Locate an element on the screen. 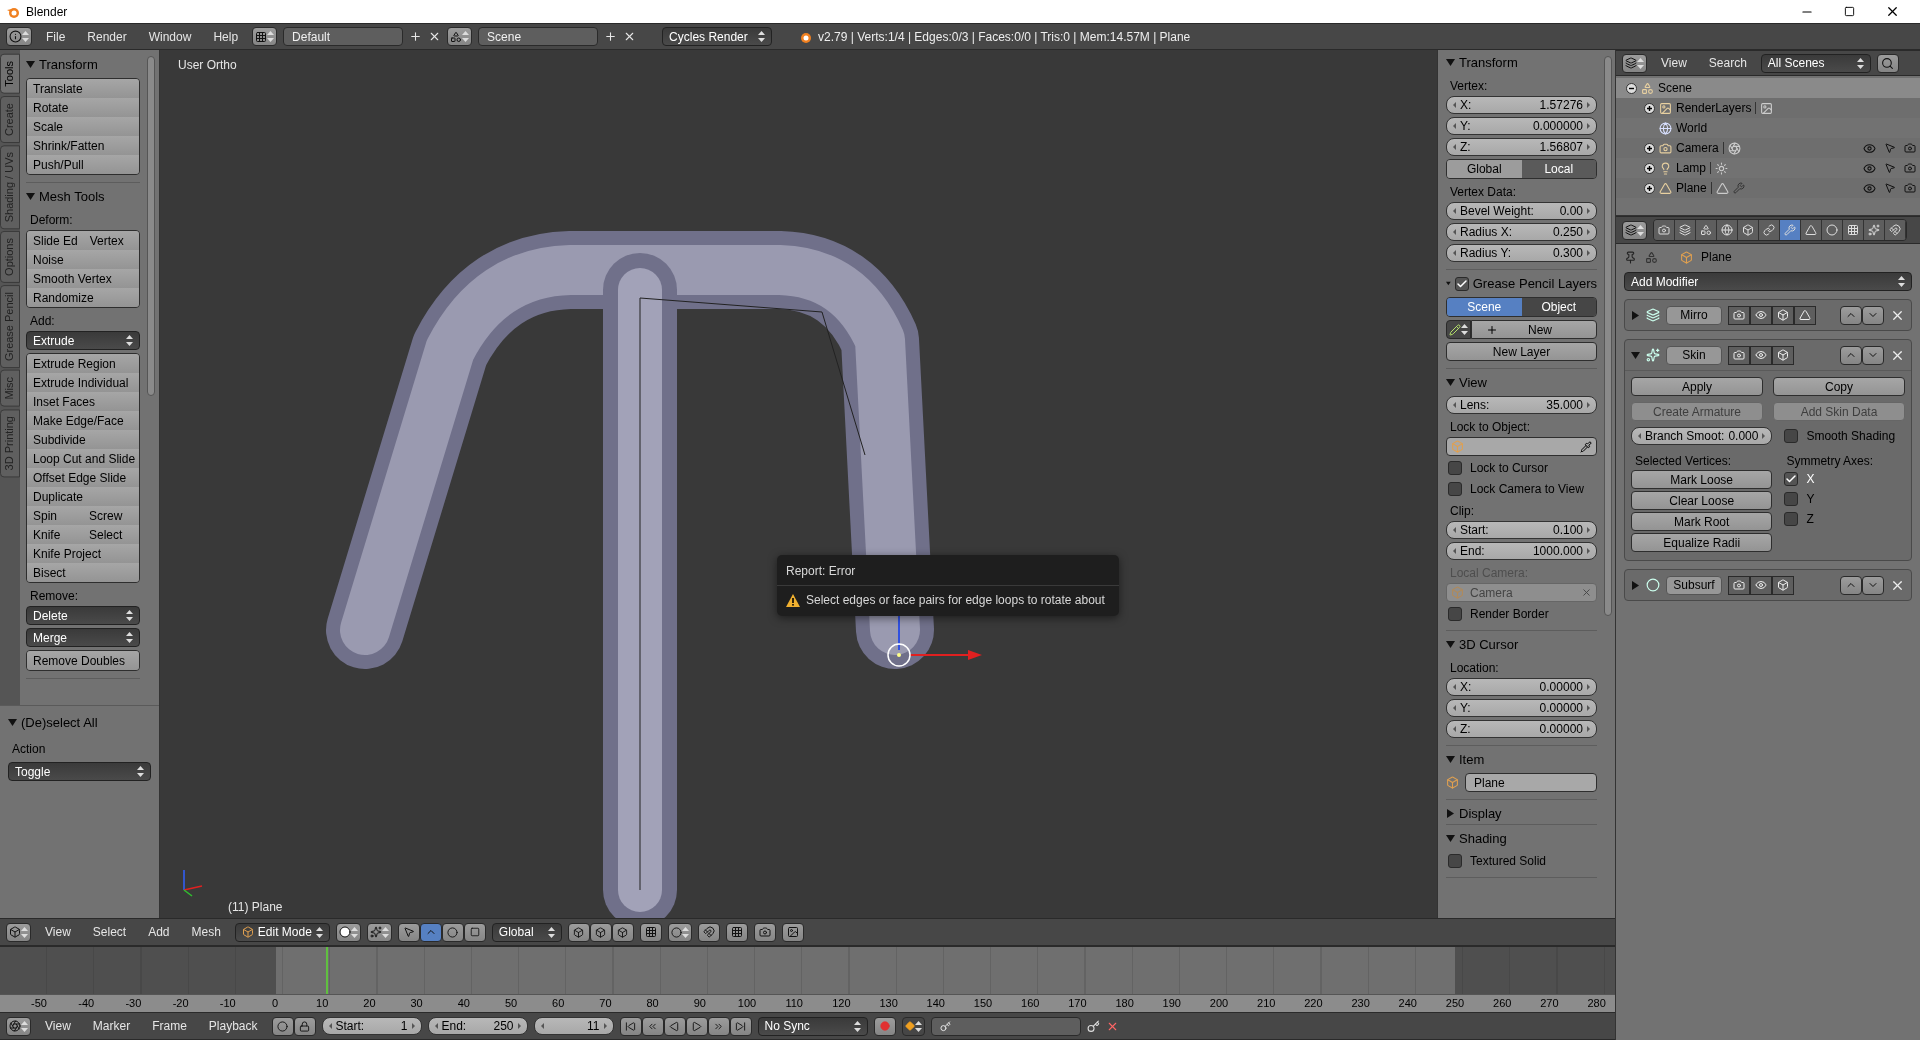 Image resolution: width=1920 pixels, height=1040 pixels. new-layer-button: New Layer is located at coordinates (1521, 351).